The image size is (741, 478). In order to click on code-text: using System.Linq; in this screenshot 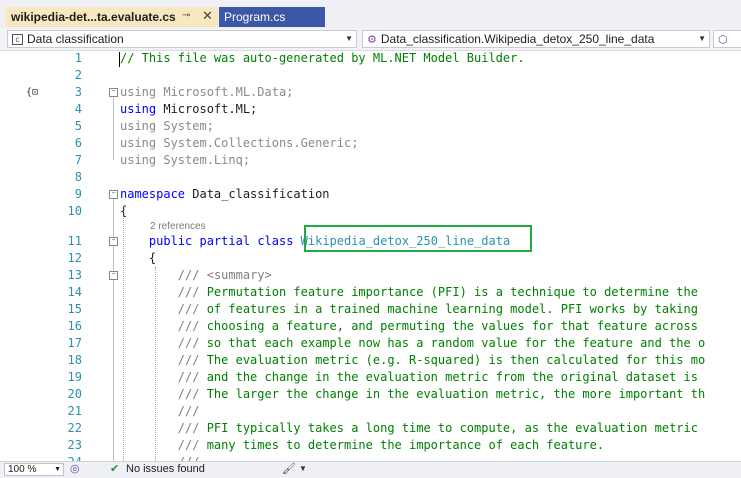, I will do `click(185, 160)`.